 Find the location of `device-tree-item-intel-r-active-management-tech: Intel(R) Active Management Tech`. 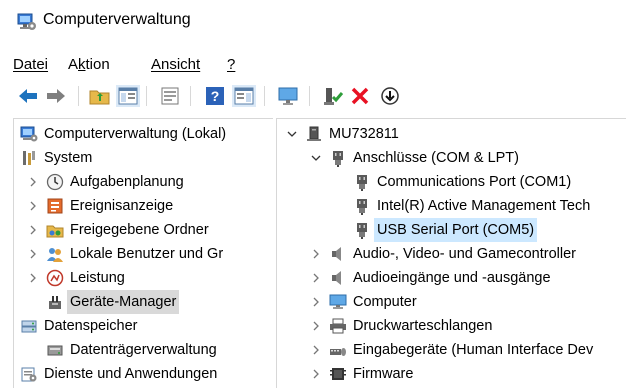

device-tree-item-intel-r-active-management-tech: Intel(R) Active Management Tech is located at coordinates (451, 206).